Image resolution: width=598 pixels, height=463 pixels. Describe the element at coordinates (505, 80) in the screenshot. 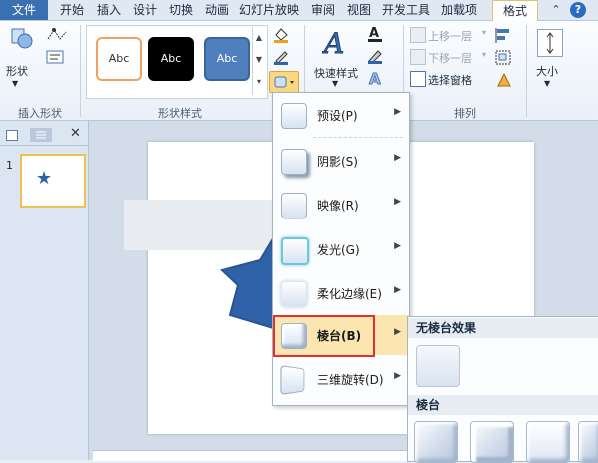

I see `rotate-icon` at that location.